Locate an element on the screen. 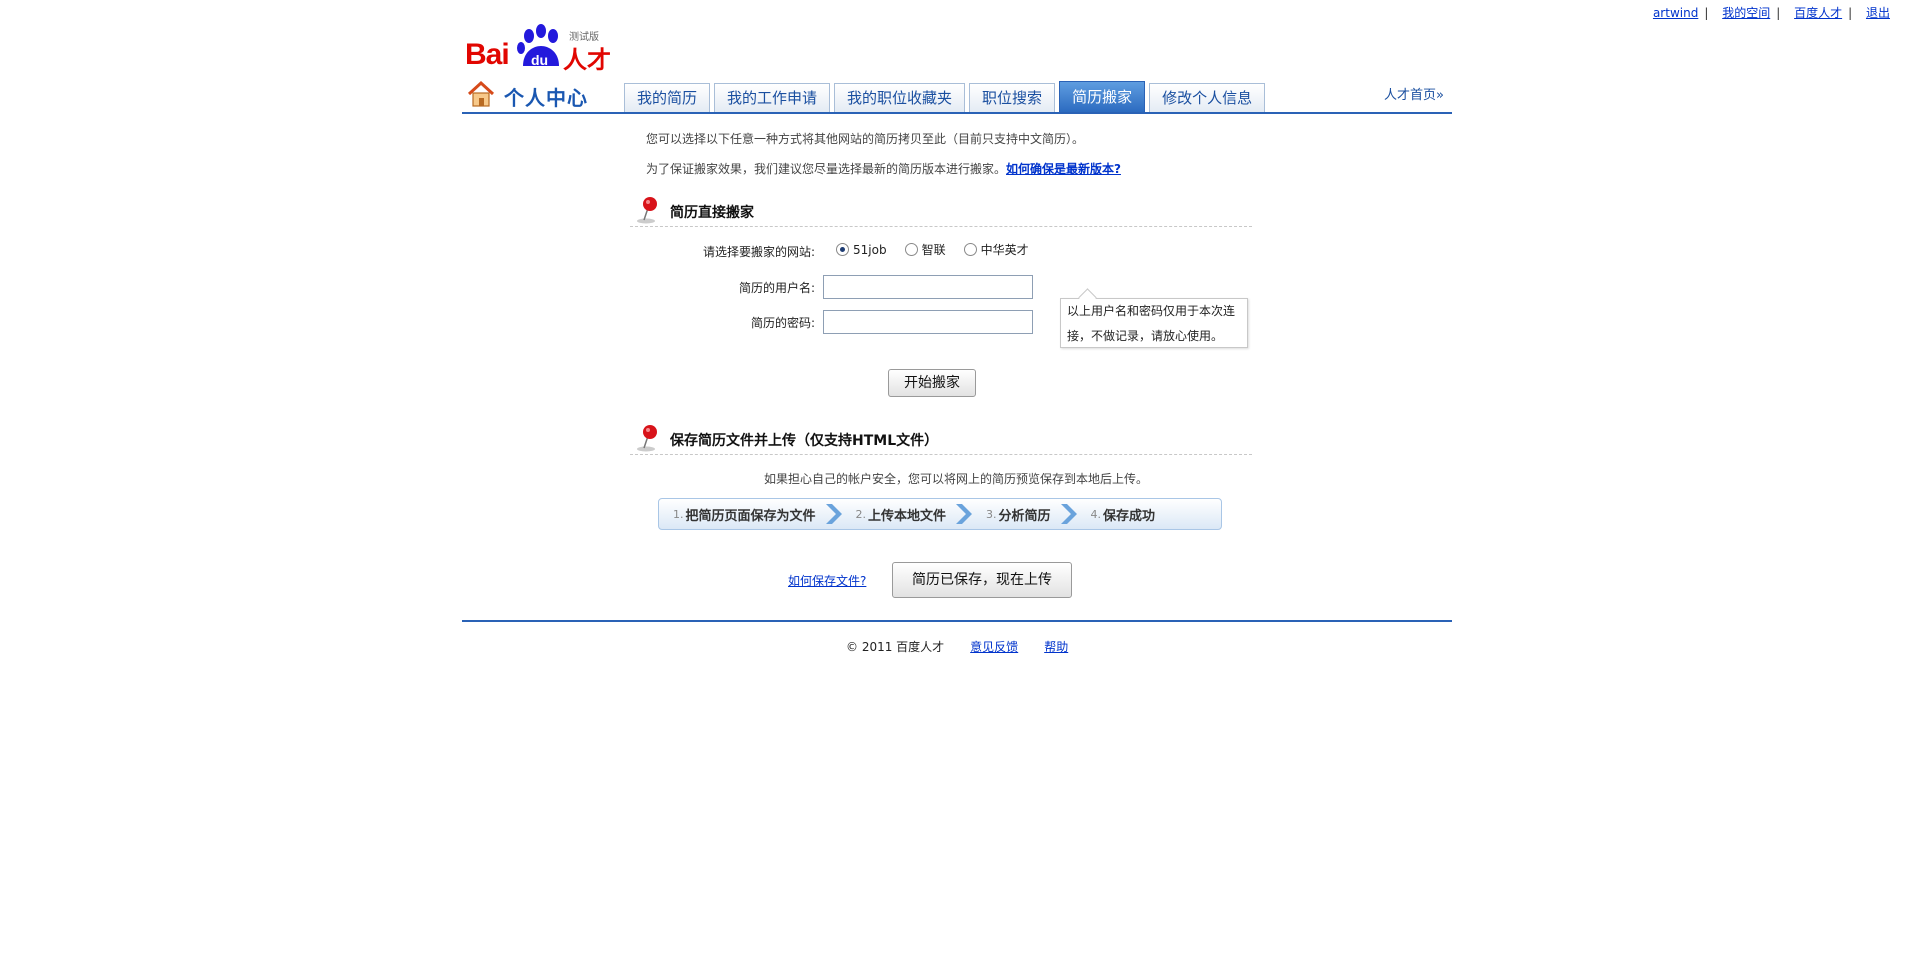  baidu-rencai-logo: Bai du 测试版 人才 is located at coordinates (540, 47).